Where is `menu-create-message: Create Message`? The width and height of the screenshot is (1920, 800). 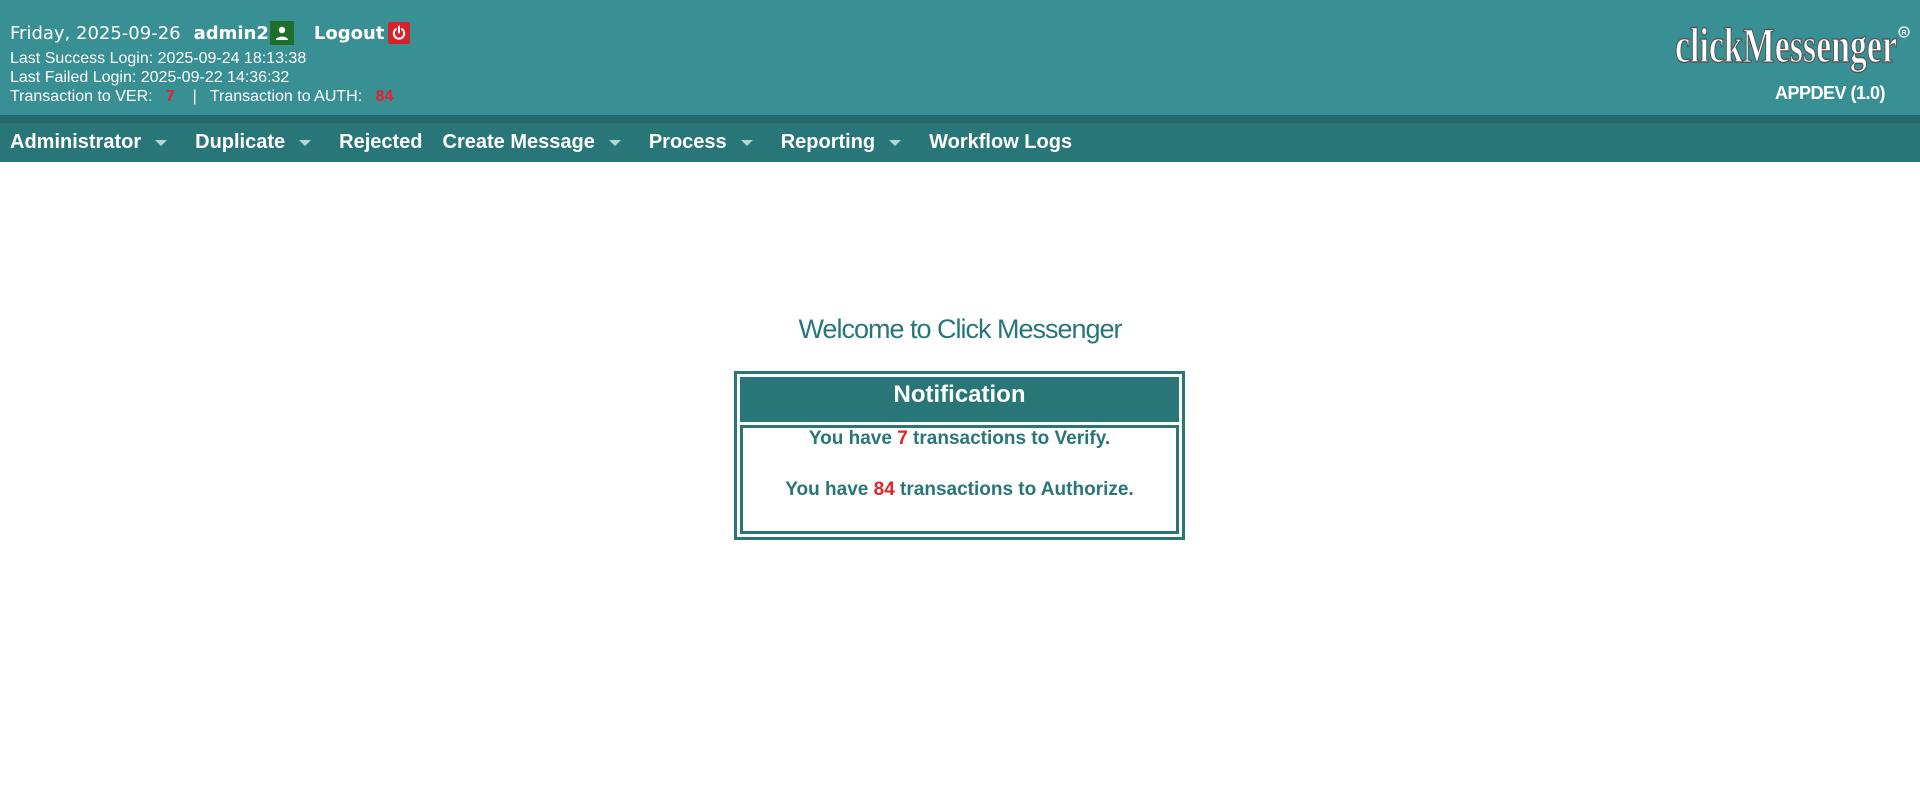
menu-create-message: Create Message is located at coordinates (536, 142).